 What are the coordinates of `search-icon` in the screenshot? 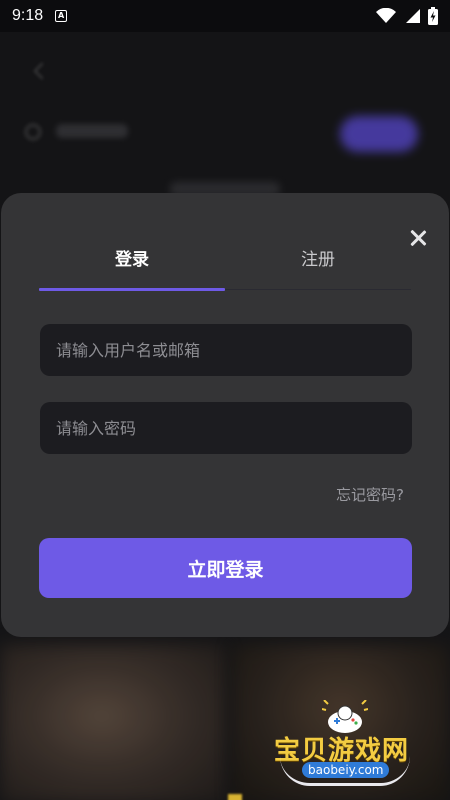 It's located at (33, 132).